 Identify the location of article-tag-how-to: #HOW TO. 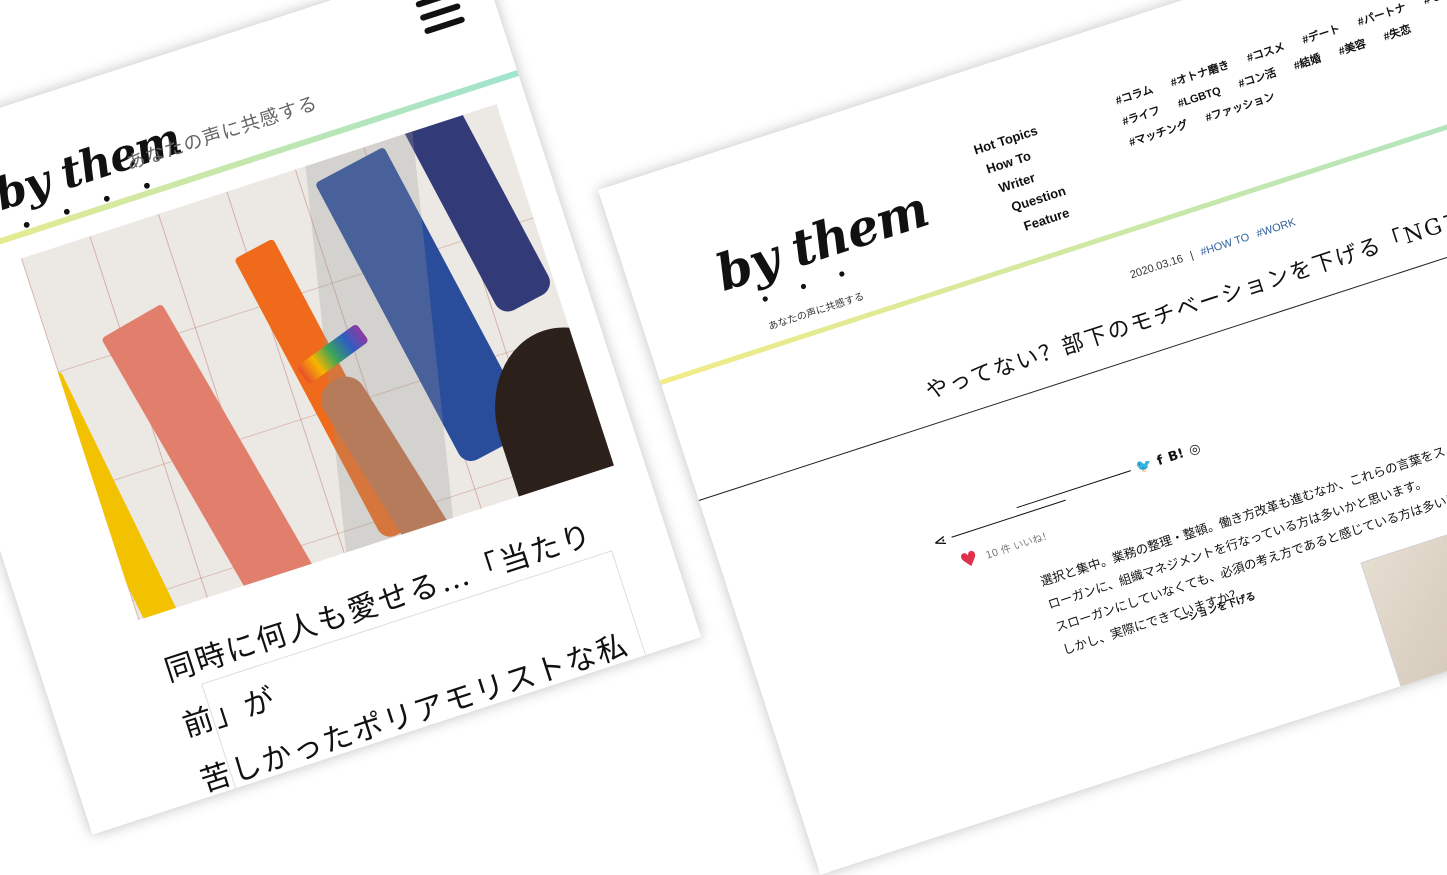
(1225, 244).